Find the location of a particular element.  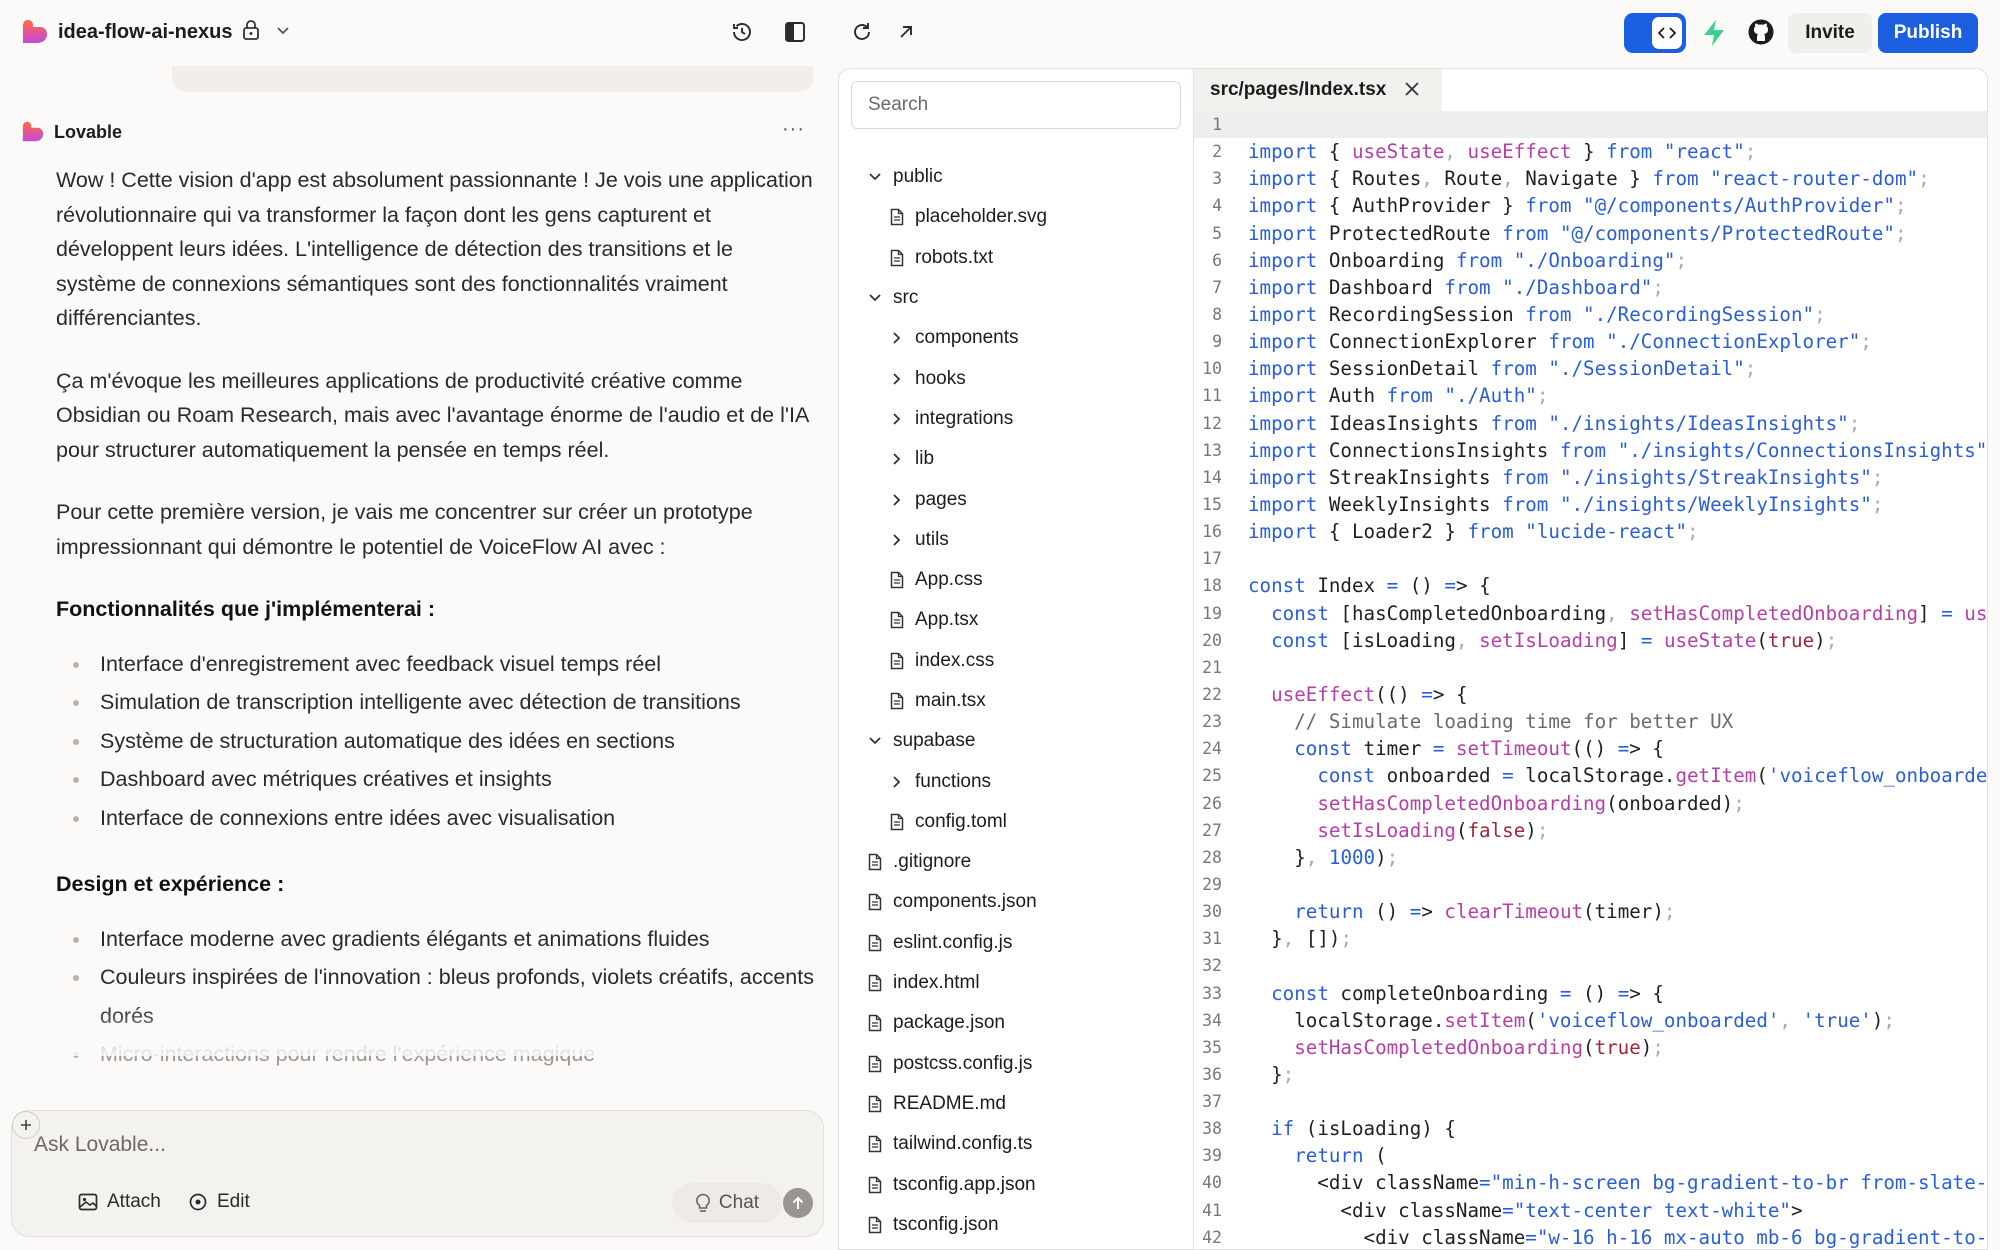

close-icon is located at coordinates (1412, 90).